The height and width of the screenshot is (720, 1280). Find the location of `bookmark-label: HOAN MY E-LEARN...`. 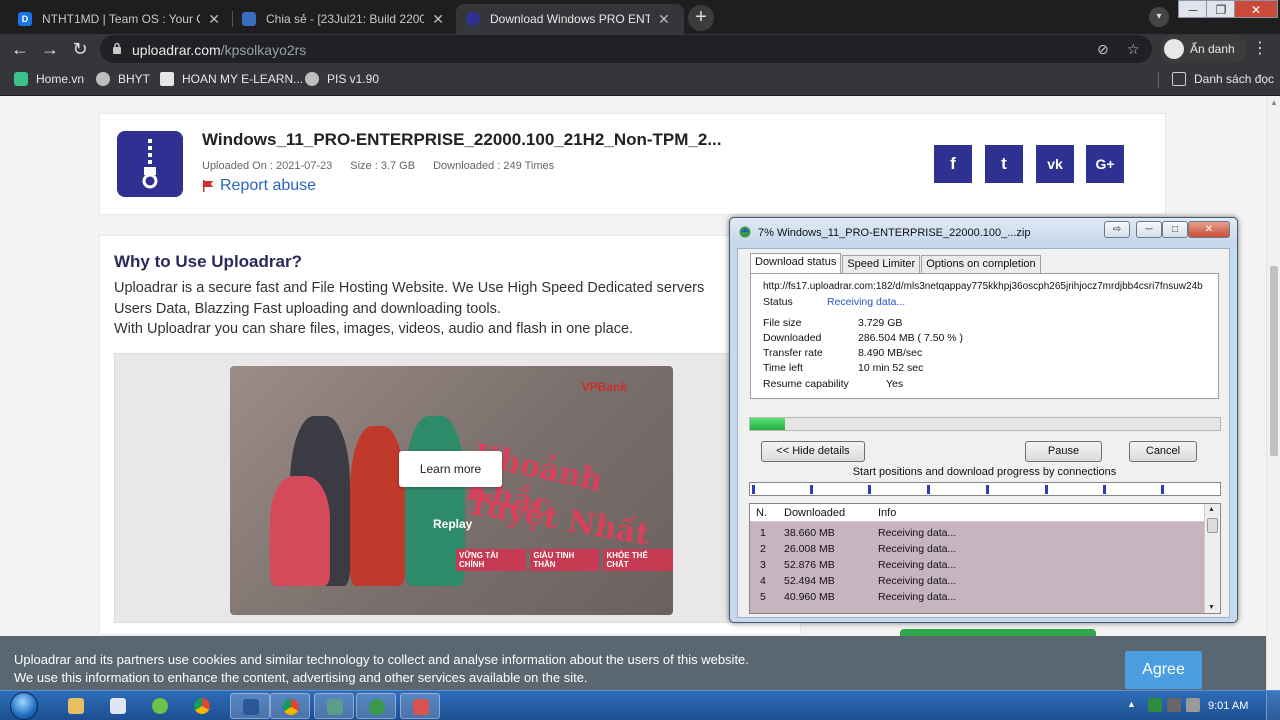

bookmark-label: HOAN MY E-LEARN... is located at coordinates (243, 79).